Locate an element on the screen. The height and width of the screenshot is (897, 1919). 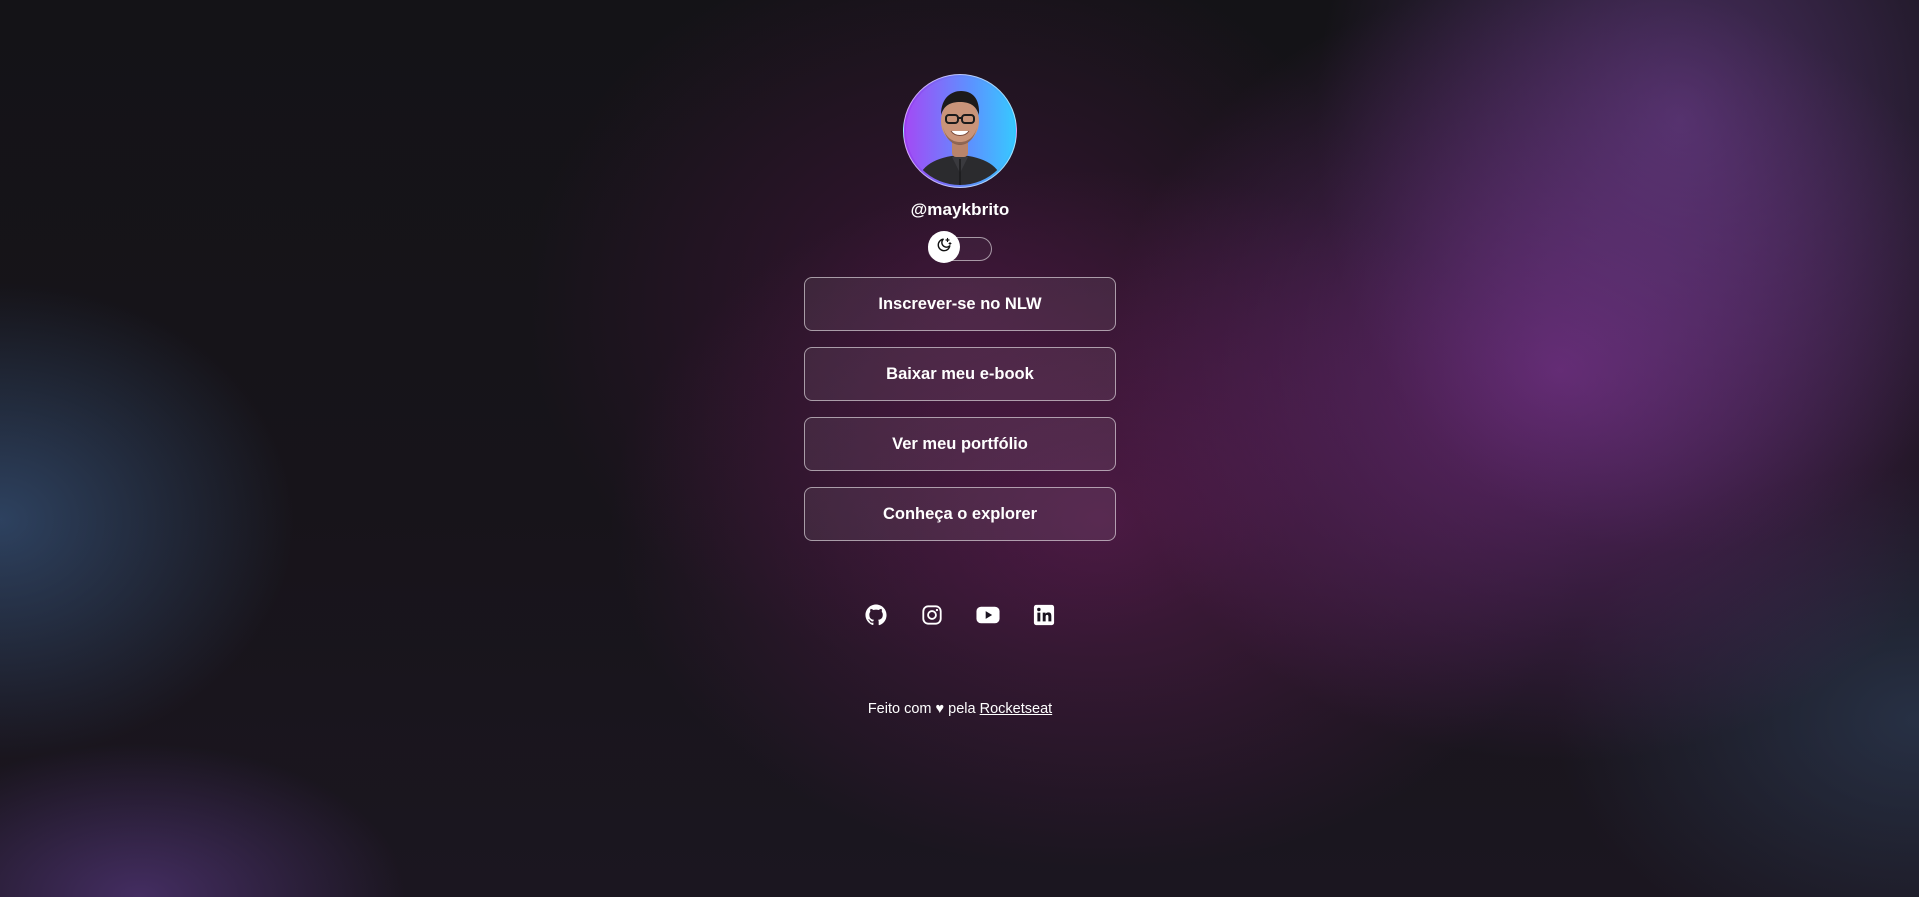
instagram-icon is located at coordinates (932, 615).